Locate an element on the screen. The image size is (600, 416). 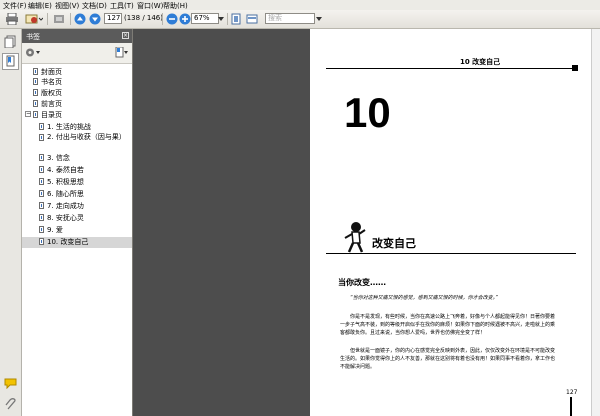
fit-width-button is located at coordinates (252, 19).